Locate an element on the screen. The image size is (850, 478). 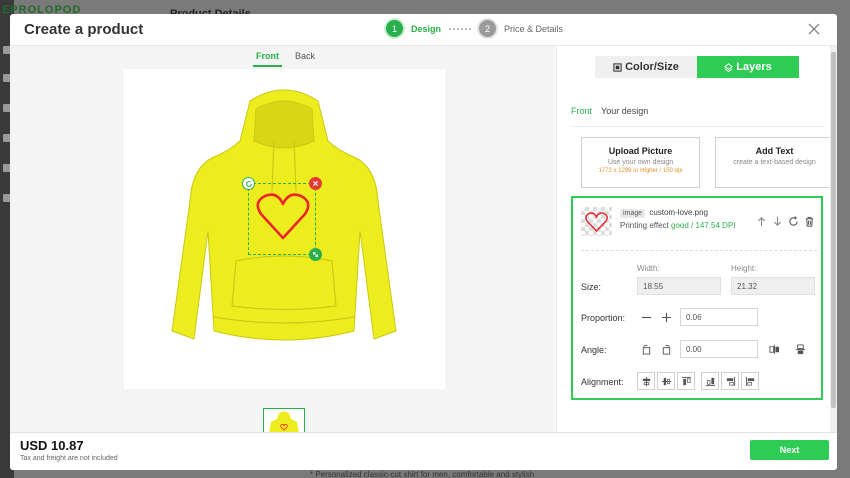
modal-title: Create a product is located at coordinates (84, 29).